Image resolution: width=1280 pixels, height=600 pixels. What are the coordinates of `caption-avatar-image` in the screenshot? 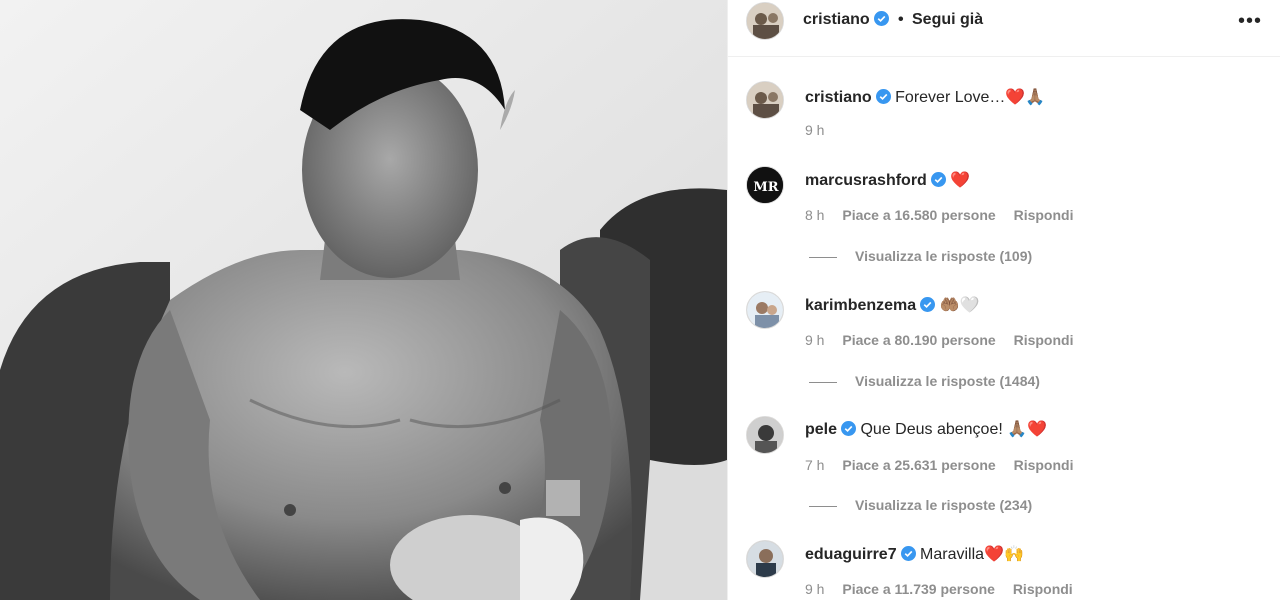 It's located at (765, 100).